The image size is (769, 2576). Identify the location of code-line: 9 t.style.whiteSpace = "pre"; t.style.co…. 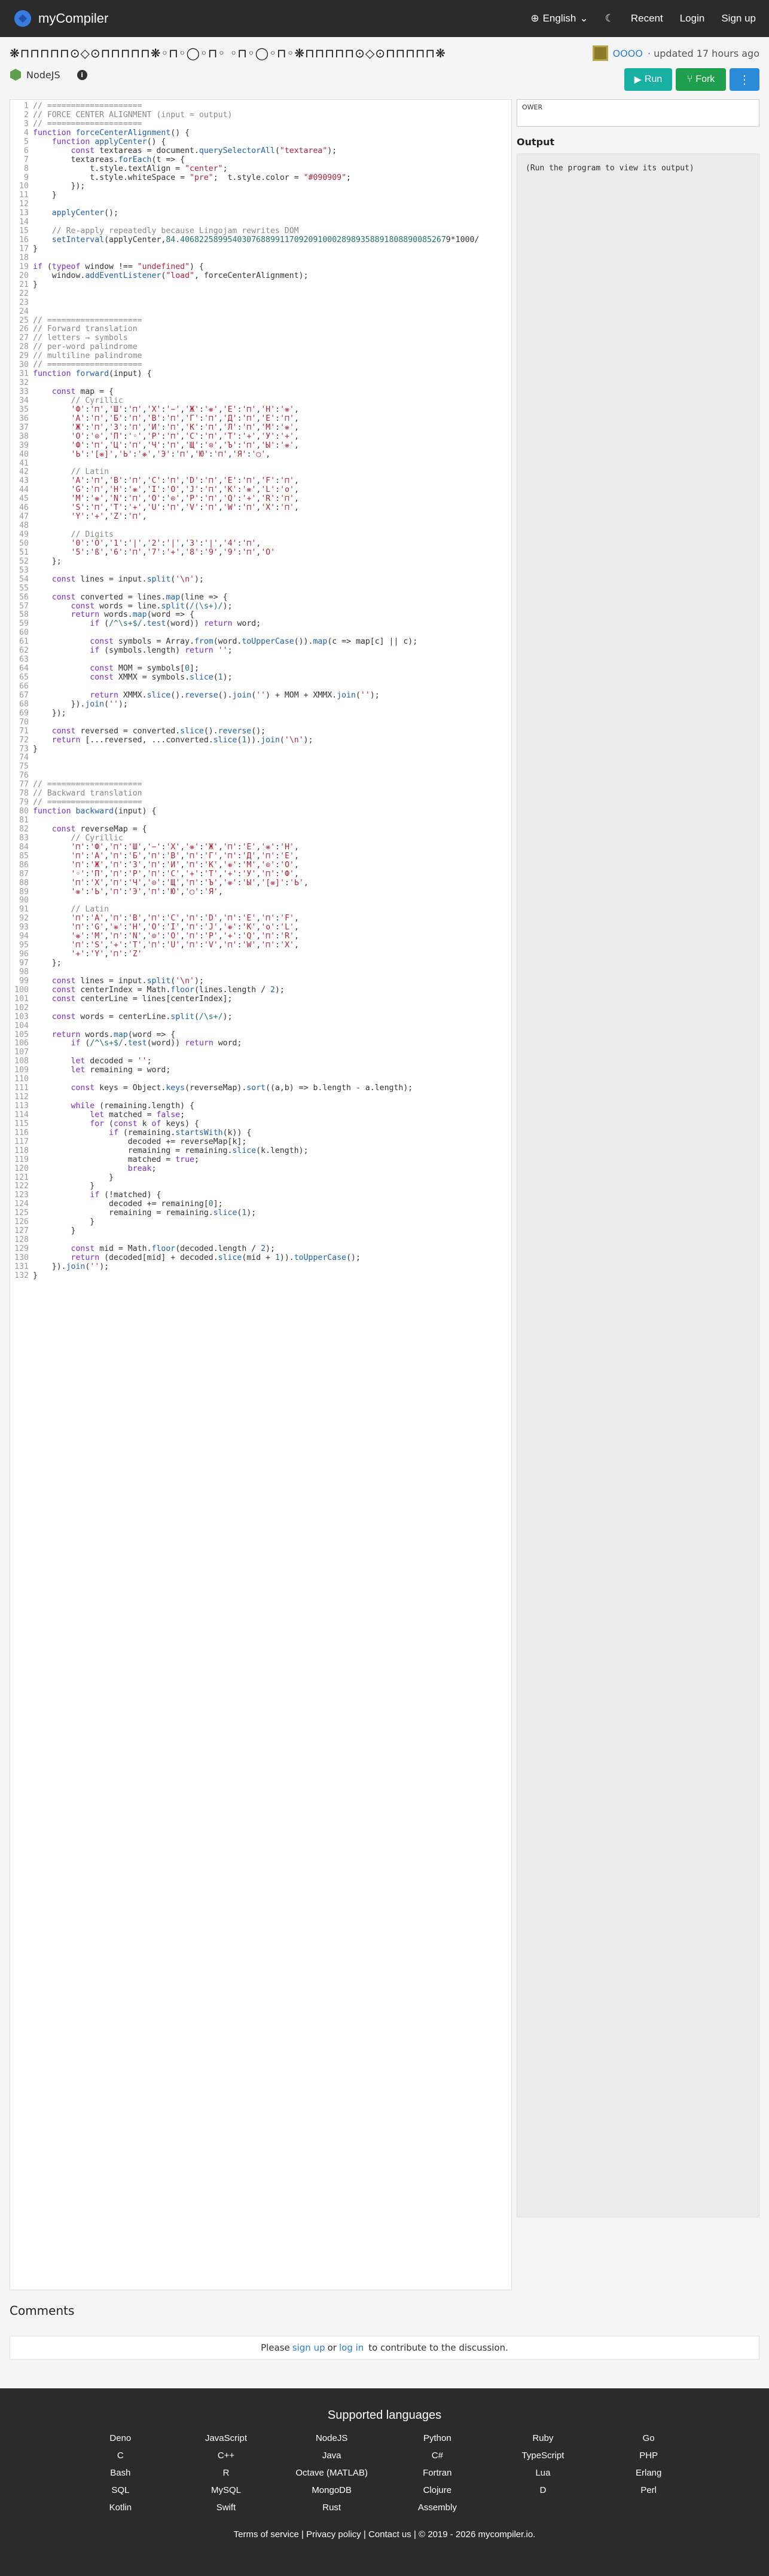
(260, 178).